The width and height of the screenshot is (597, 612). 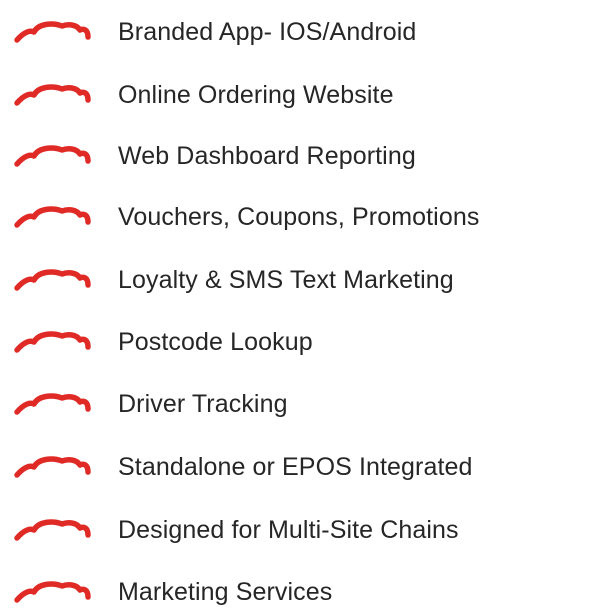 What do you see at coordinates (286, 280) in the screenshot?
I see `feature-label: Loyalty & SMS Text Marketing` at bounding box center [286, 280].